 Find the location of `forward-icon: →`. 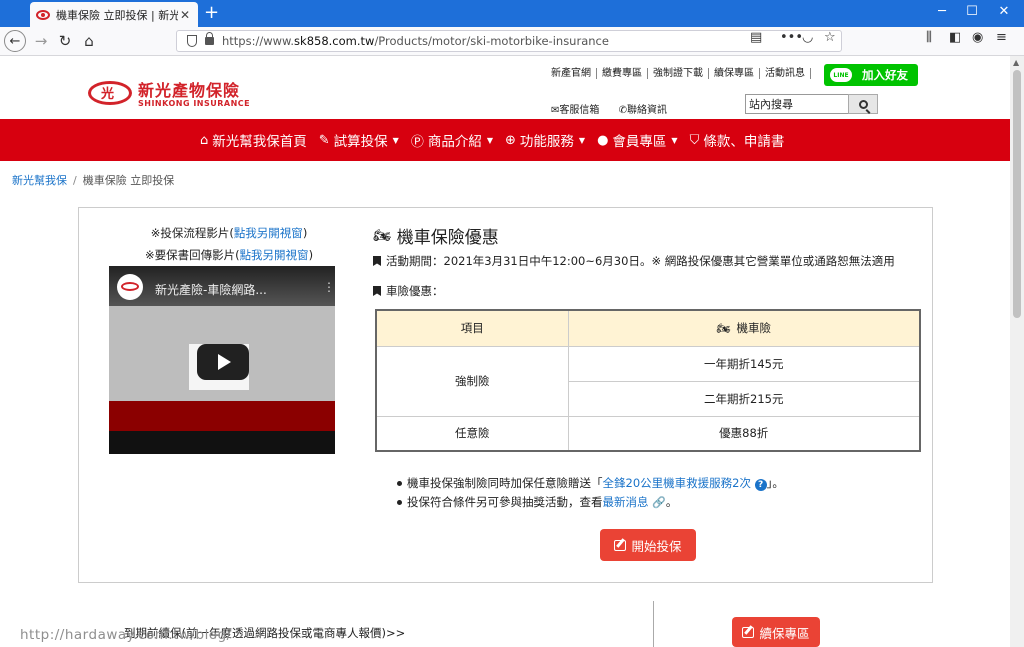

forward-icon: → is located at coordinates (41, 41).